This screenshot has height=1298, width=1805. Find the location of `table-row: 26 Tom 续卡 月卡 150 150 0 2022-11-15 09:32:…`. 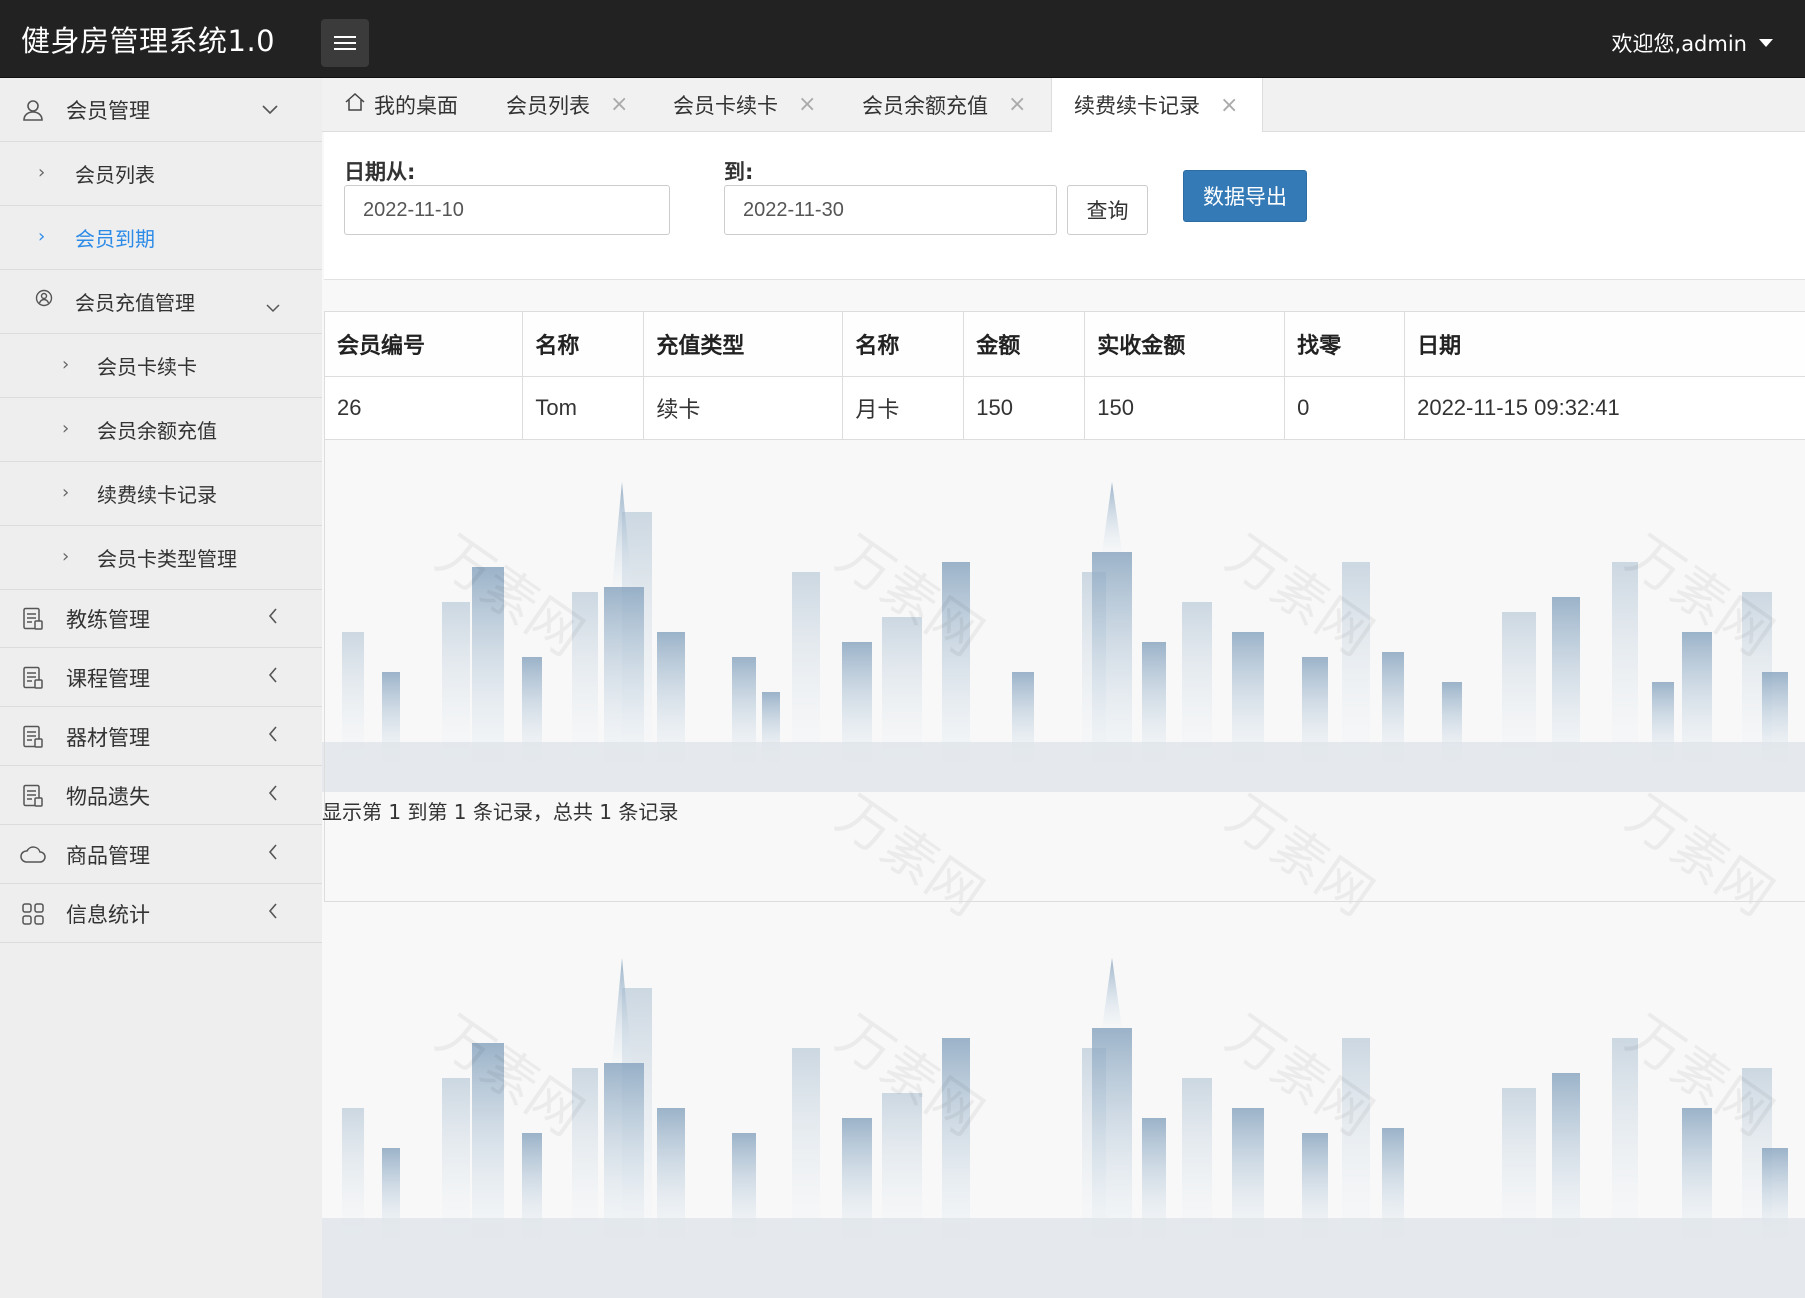

table-row: 26 Tom 续卡 月卡 150 150 0 2022-11-15 09:32:… is located at coordinates (1065, 408).